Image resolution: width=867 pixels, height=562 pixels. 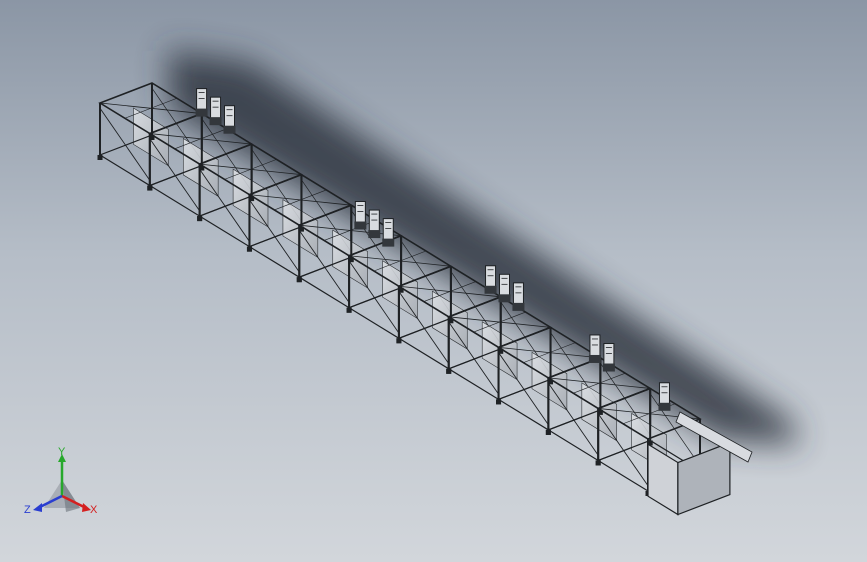 I want to click on triad-z-label: Z, so click(x=27, y=510).